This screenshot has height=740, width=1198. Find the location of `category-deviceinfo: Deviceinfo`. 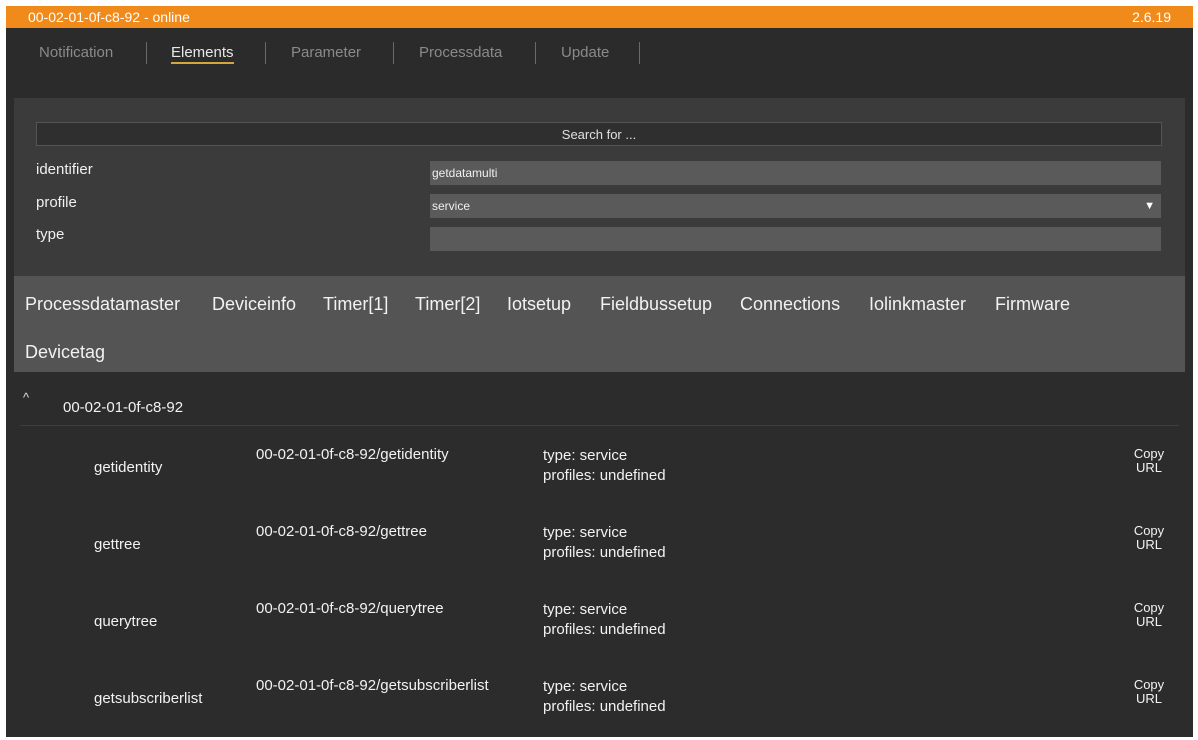

category-deviceinfo: Deviceinfo is located at coordinates (254, 304).